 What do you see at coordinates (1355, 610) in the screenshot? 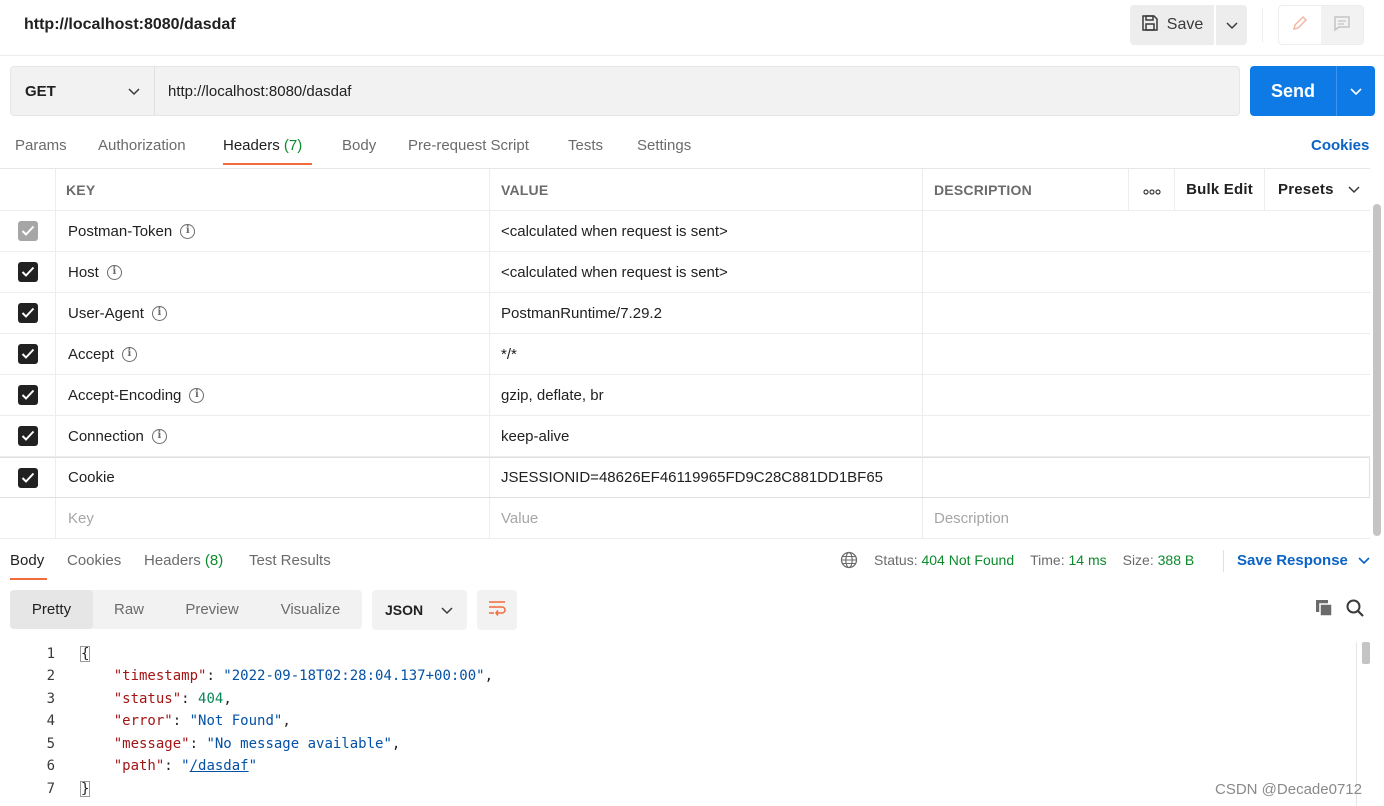
I see `search-icon` at bounding box center [1355, 610].